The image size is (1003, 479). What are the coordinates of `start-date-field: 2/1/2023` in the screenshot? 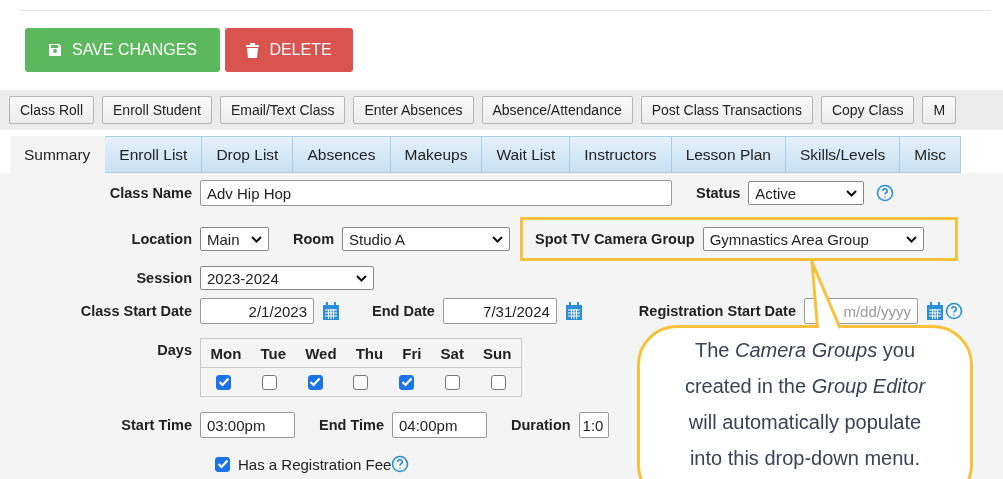 It's located at (257, 311).